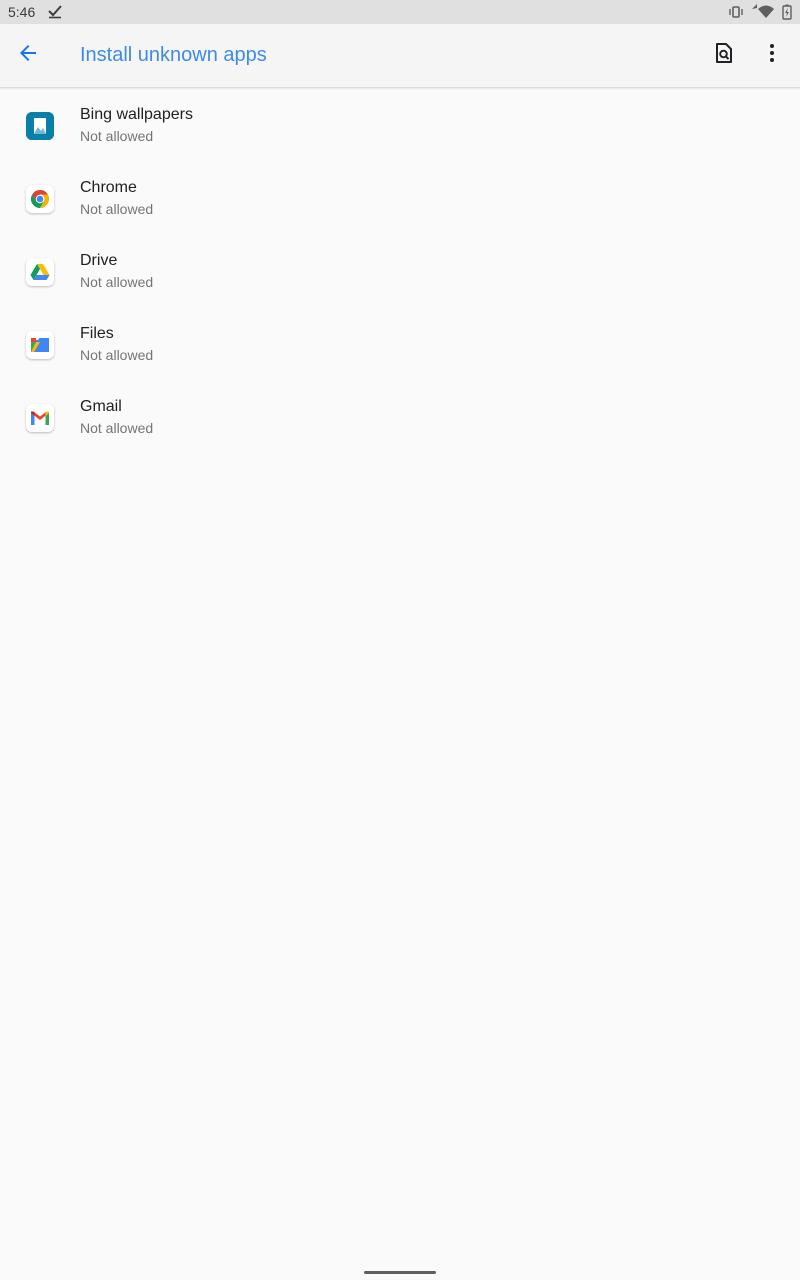 Image resolution: width=800 pixels, height=1280 pixels. I want to click on search-settings-icon, so click(724, 55).